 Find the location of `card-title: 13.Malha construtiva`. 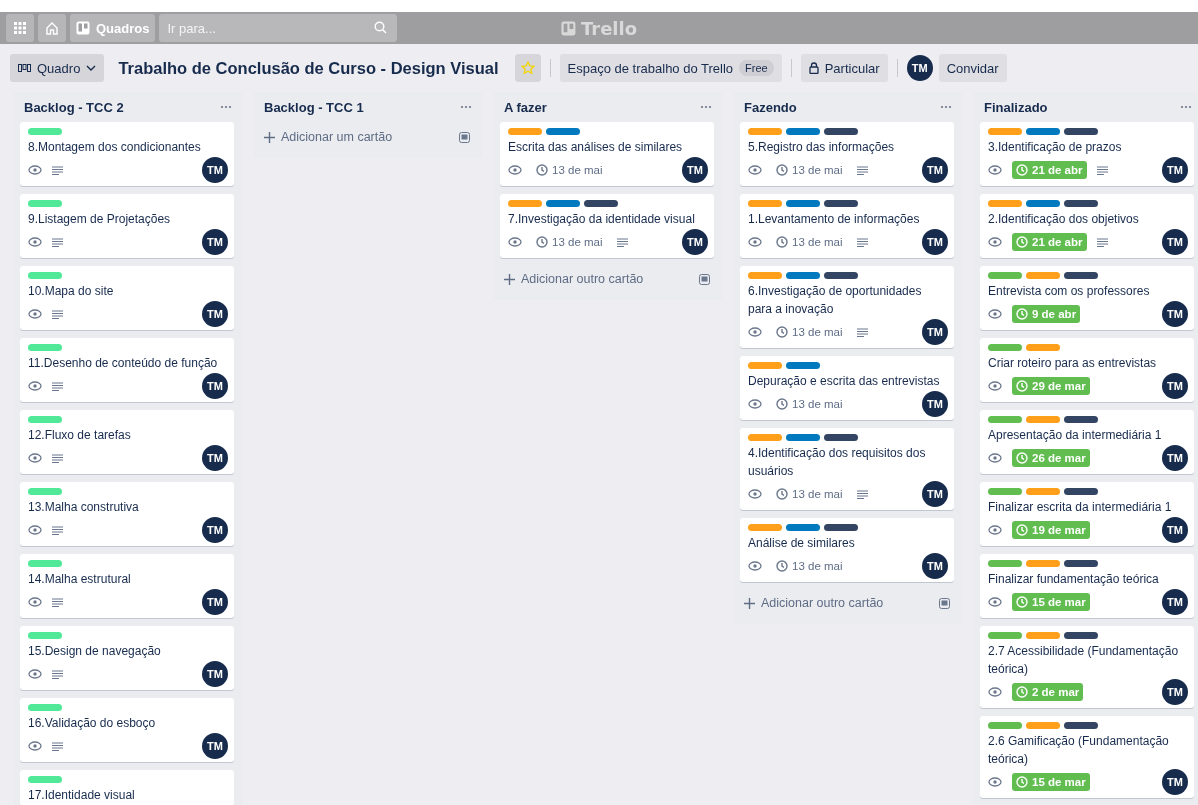

card-title: 13.Malha construtiva is located at coordinates (84, 507).